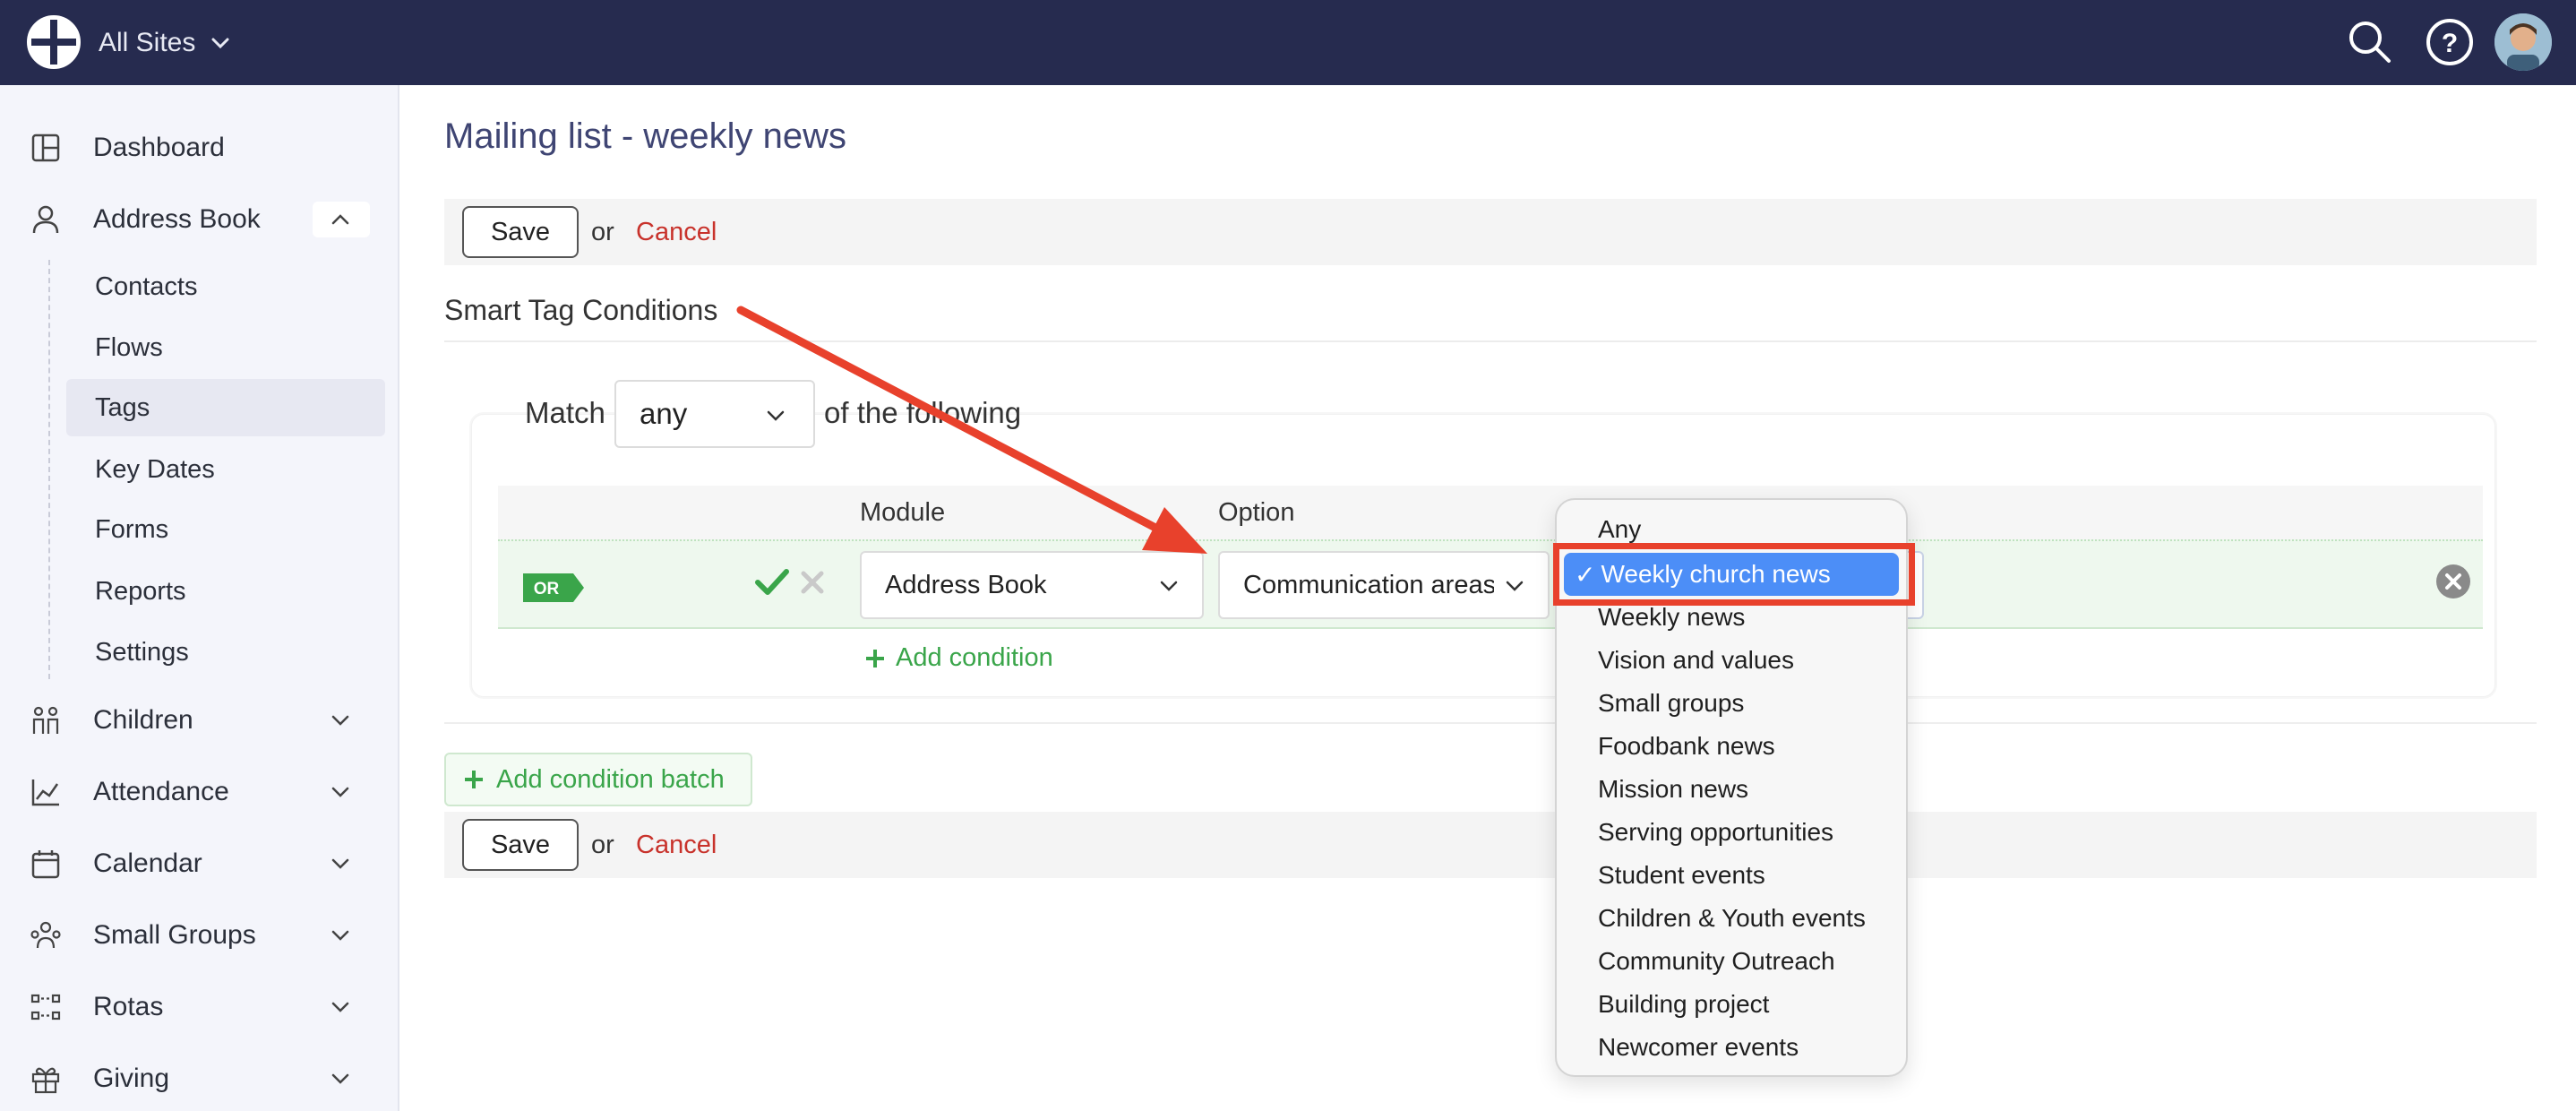 The height and width of the screenshot is (1111, 2576). I want to click on check-icon, so click(772, 582).